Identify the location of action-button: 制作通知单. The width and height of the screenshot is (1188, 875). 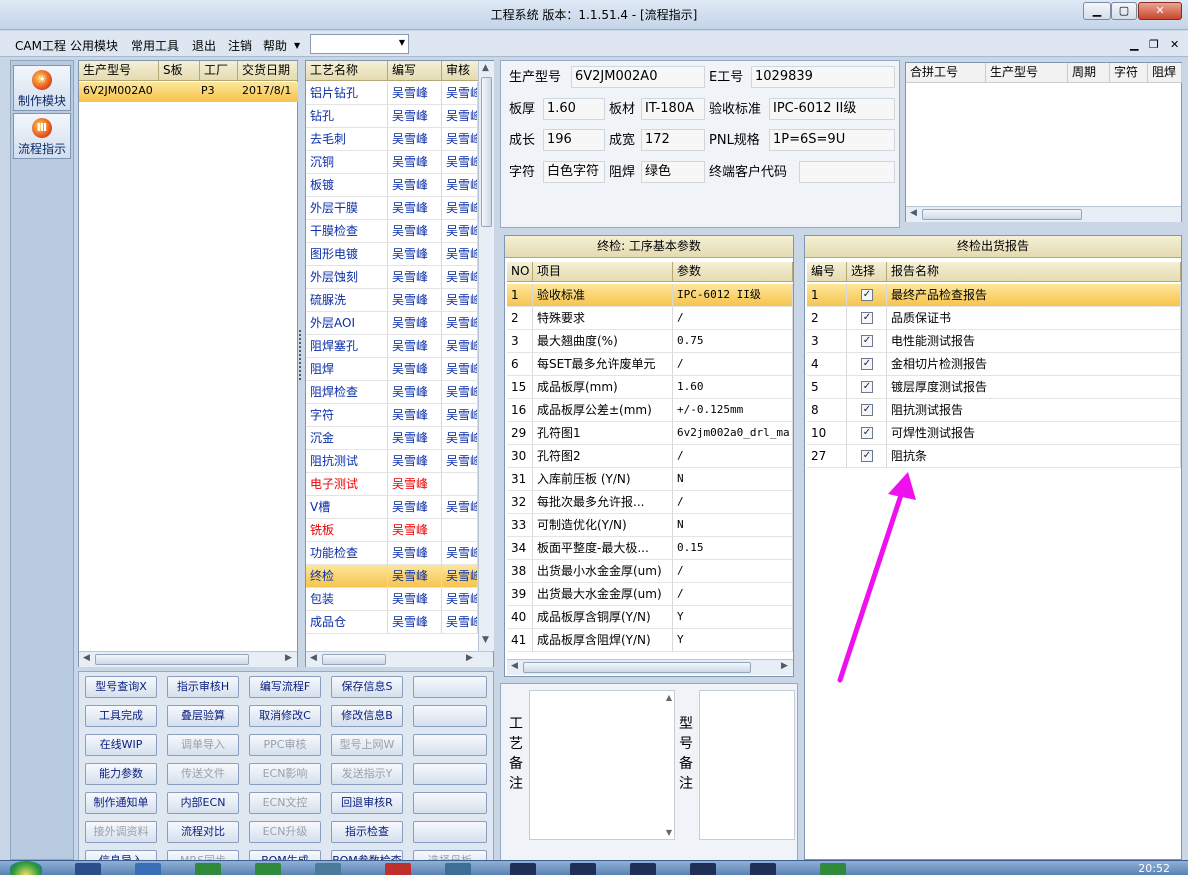
(121, 803).